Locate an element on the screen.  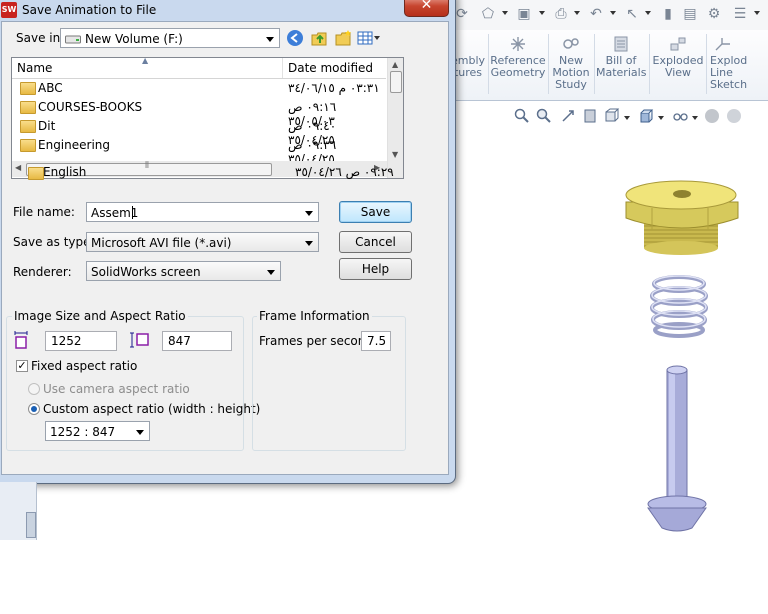
file-name: COURSES-BOOKS is located at coordinates (90, 107).